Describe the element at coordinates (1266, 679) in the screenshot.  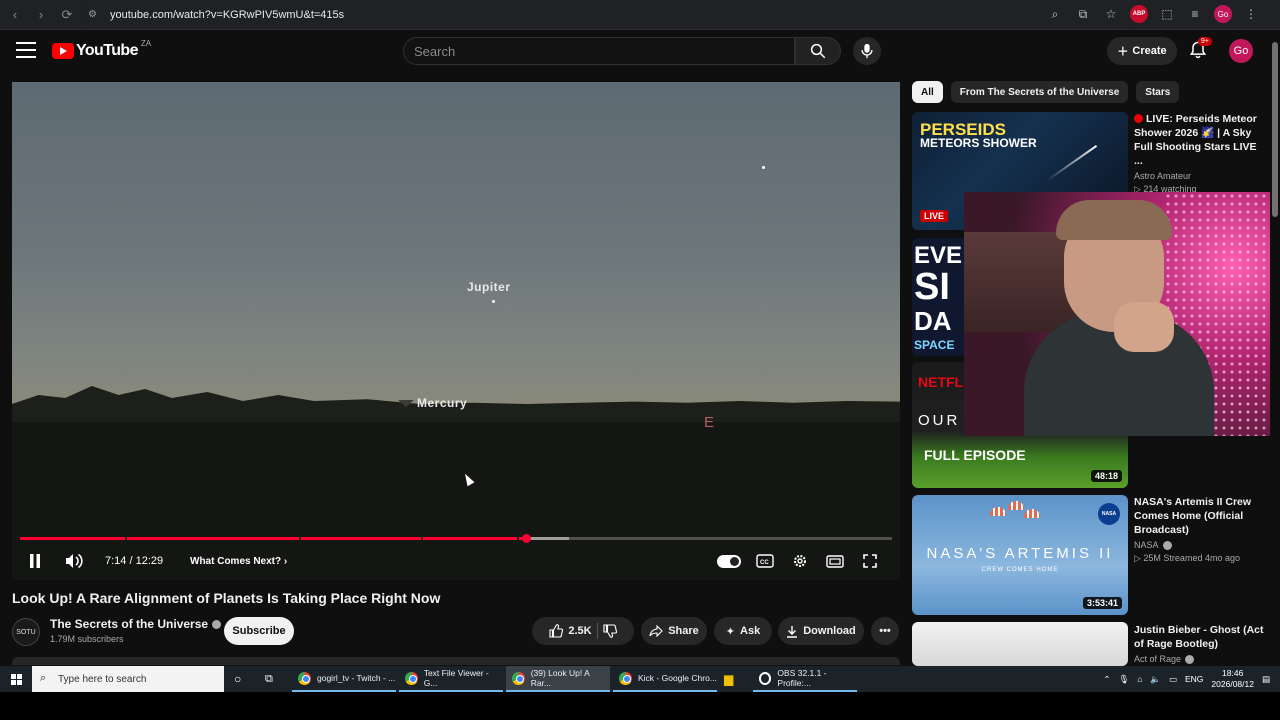
I see `notification-center-icon: ▤` at that location.